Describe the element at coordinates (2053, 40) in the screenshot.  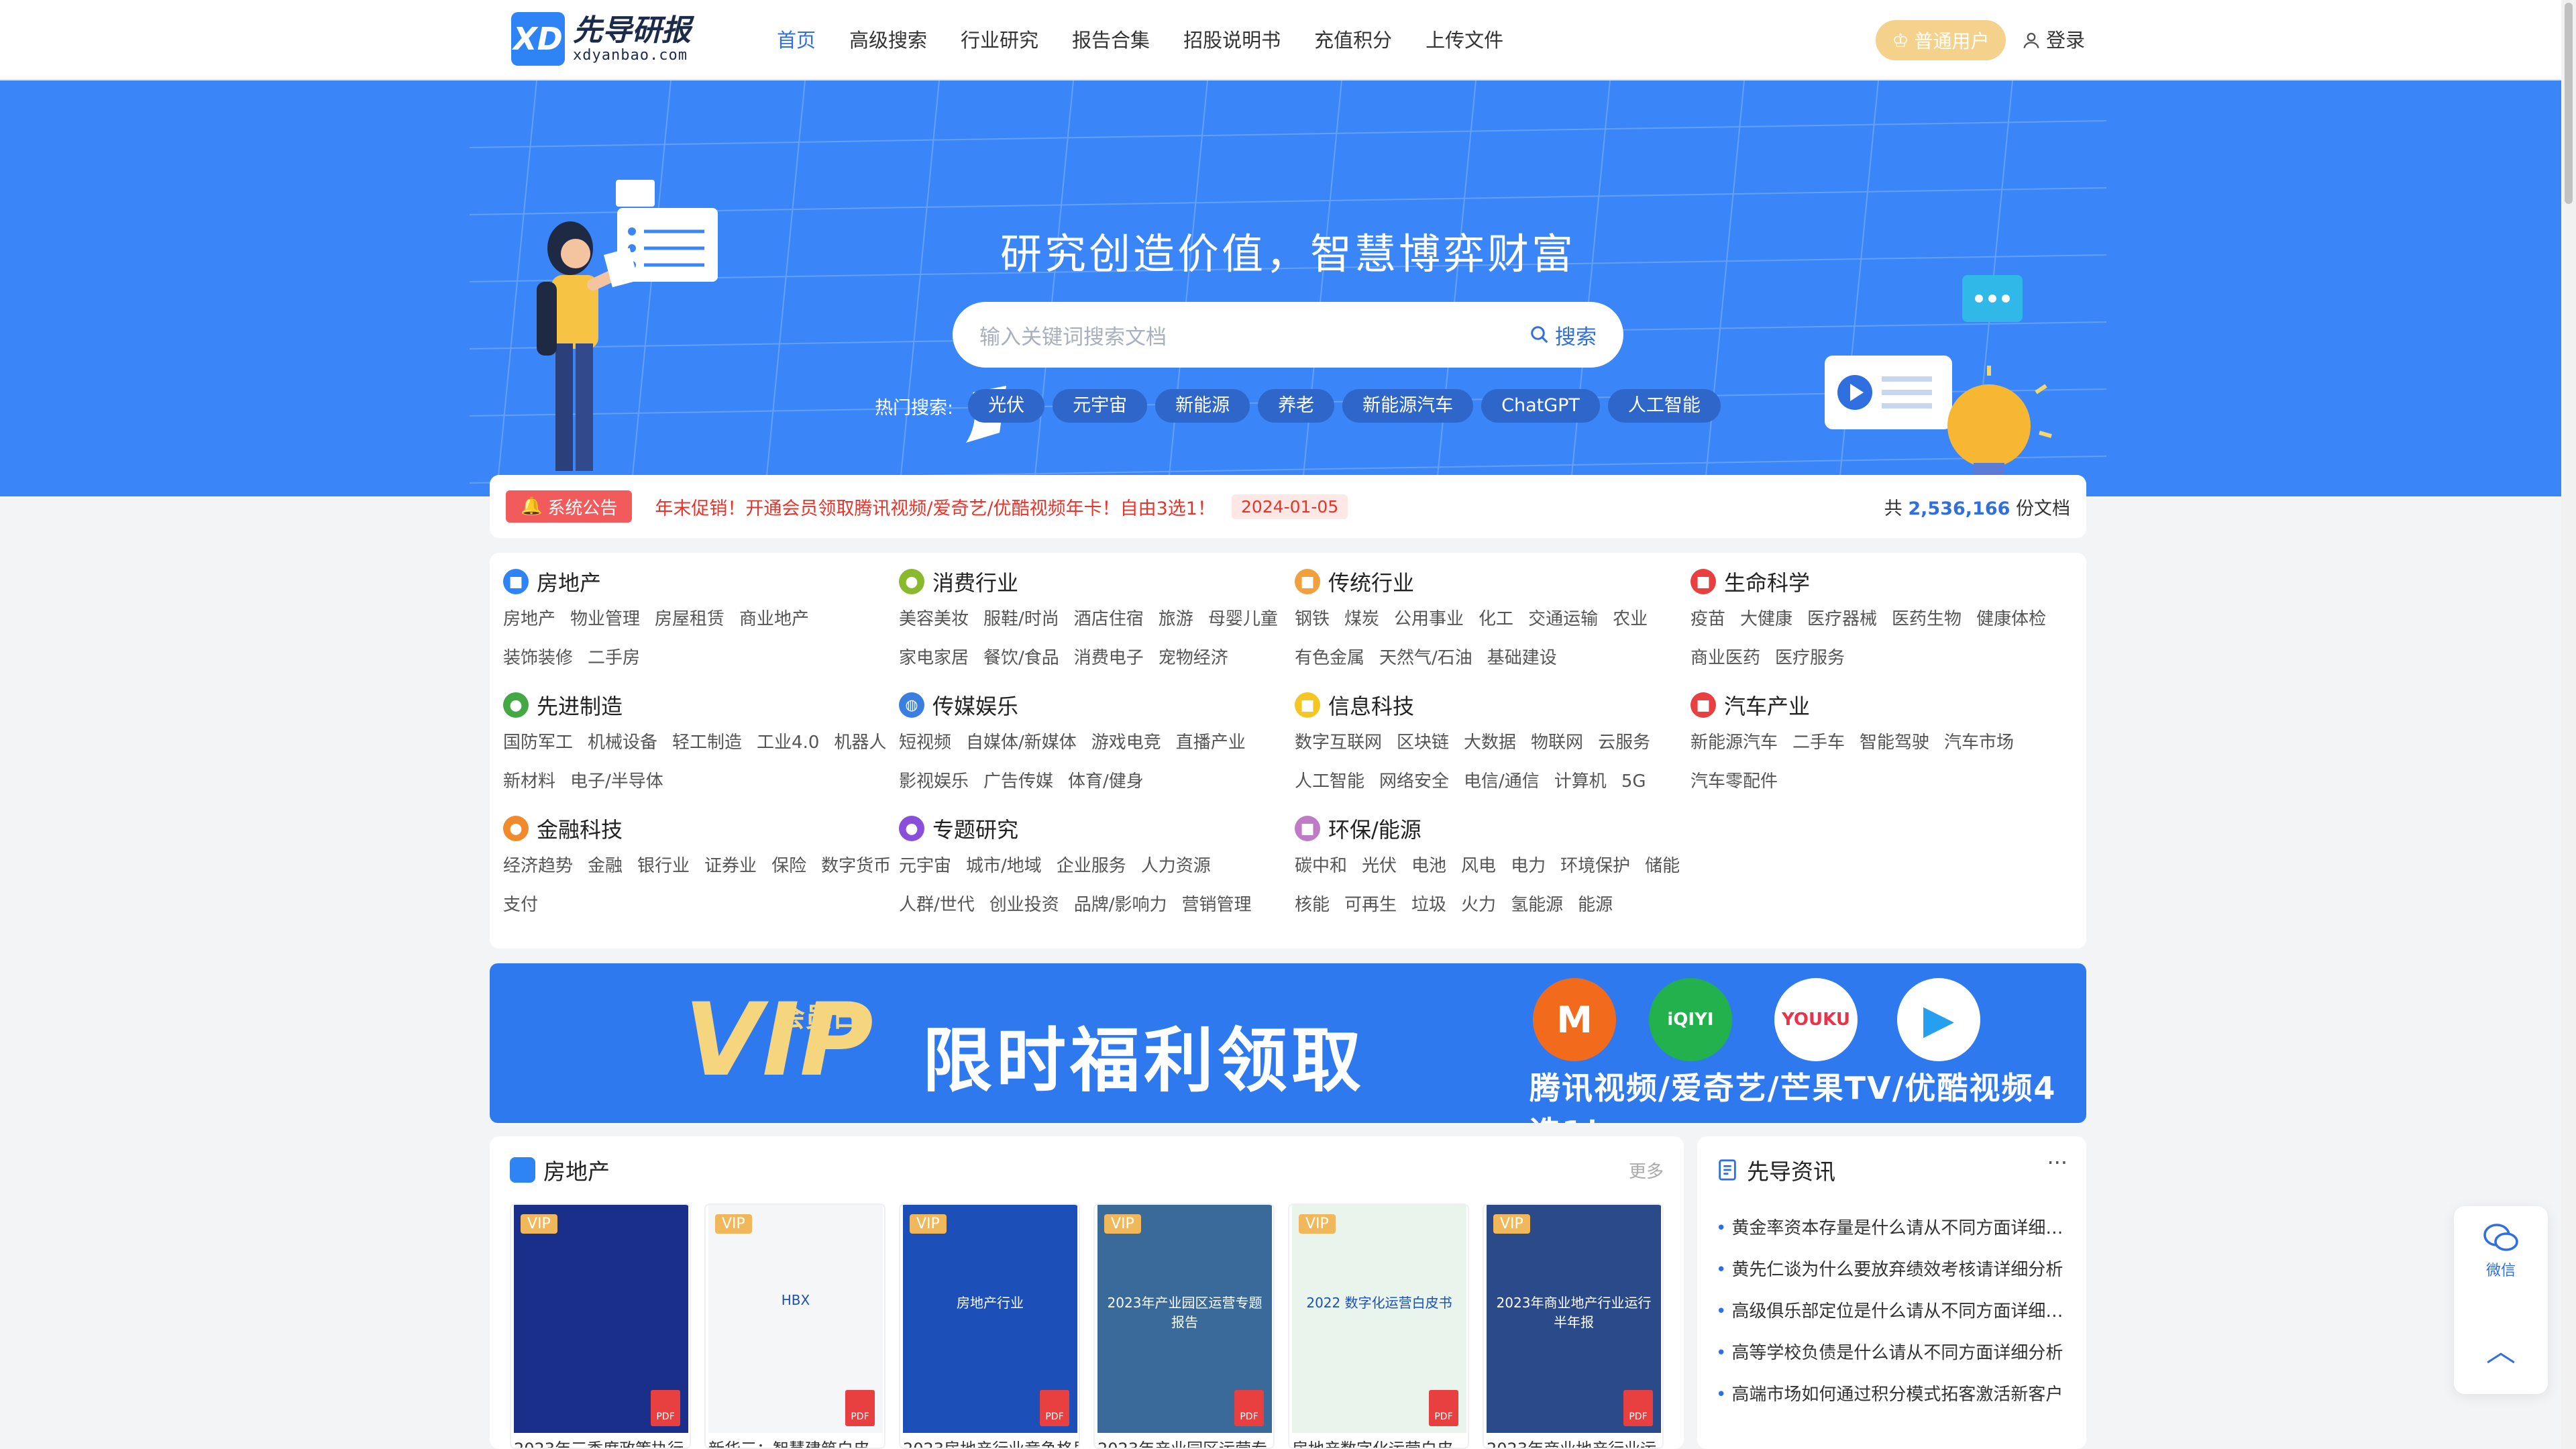
I see `login-link: 登录` at that location.